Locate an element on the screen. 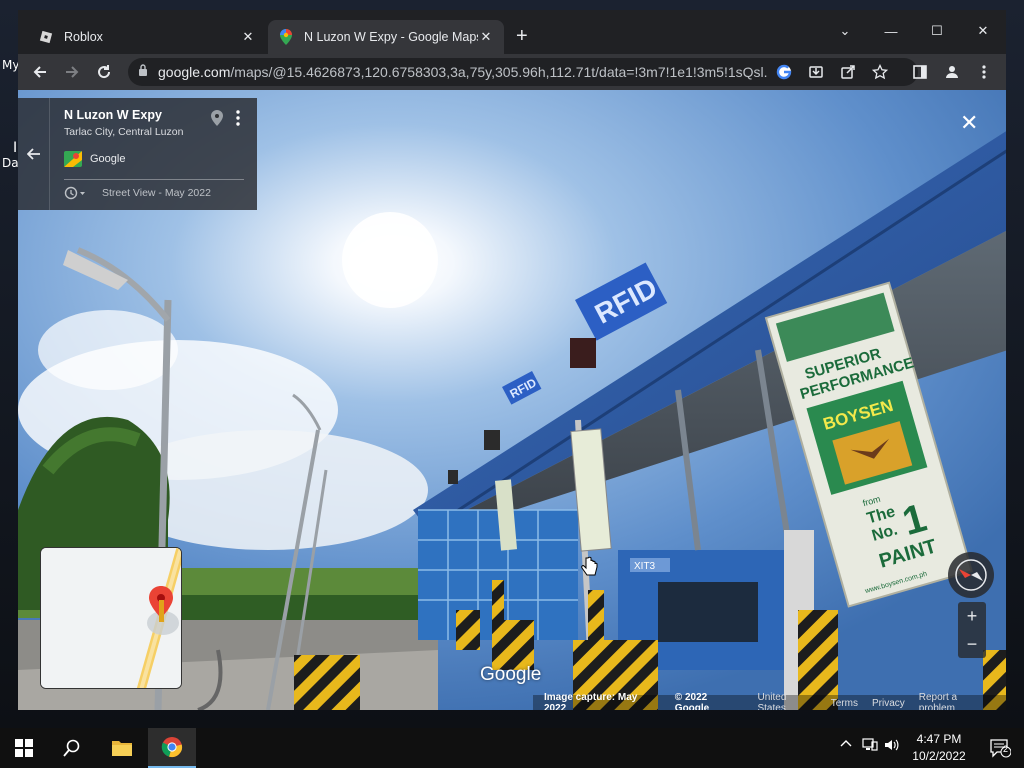 The height and width of the screenshot is (768, 1024). history-dropdown: Street View - May 2022 is located at coordinates (137, 193).